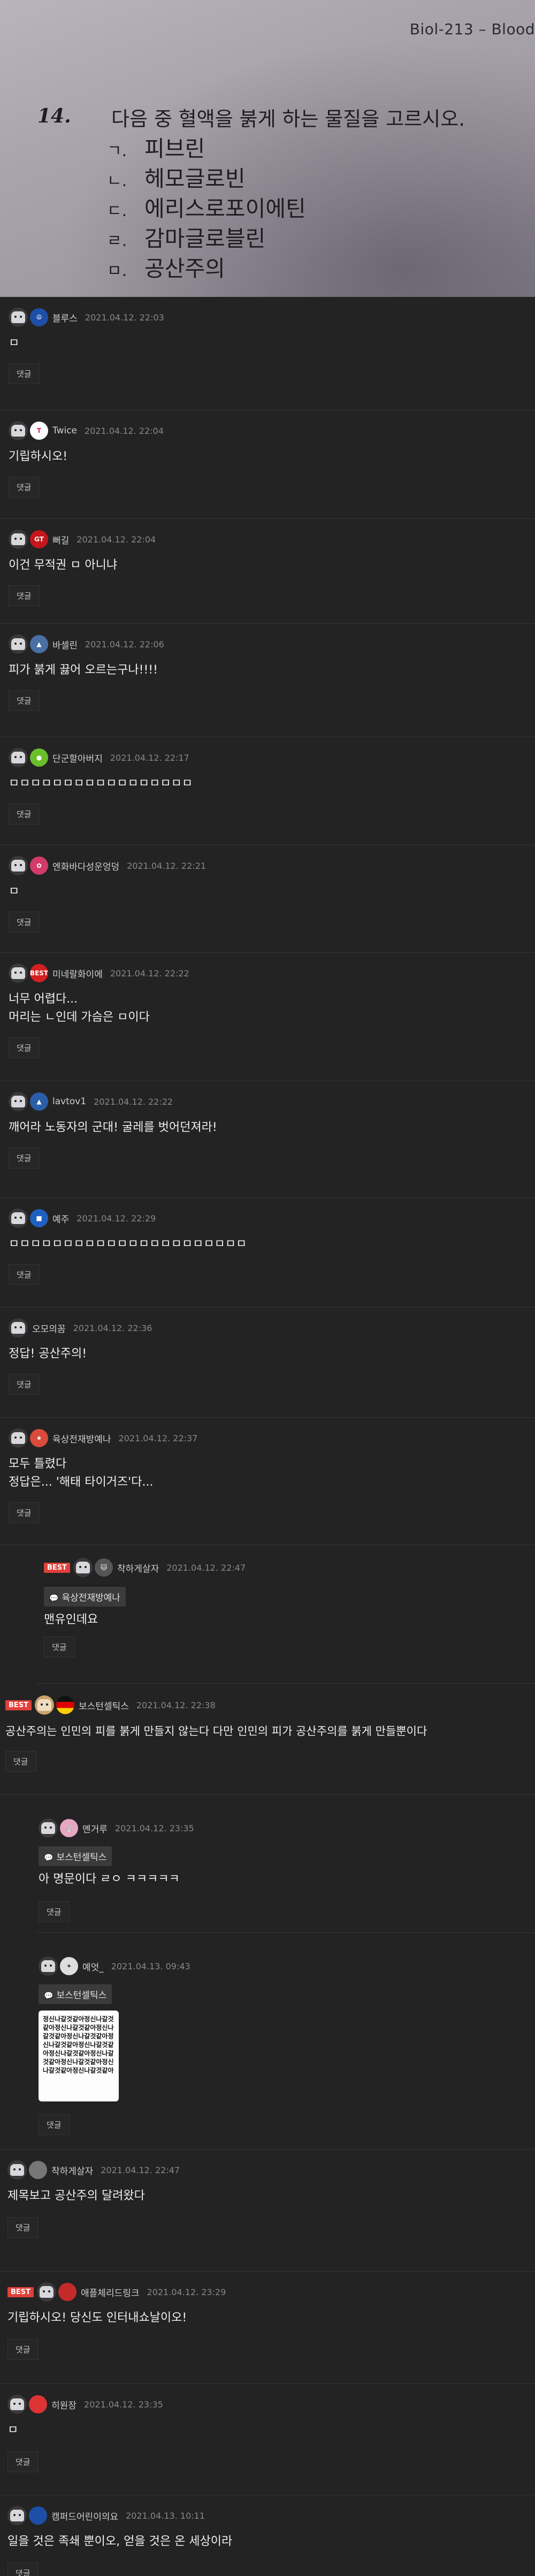  What do you see at coordinates (141, 2170) in the screenshot?
I see `comment-date: 2021.04.12. 22:47` at bounding box center [141, 2170].